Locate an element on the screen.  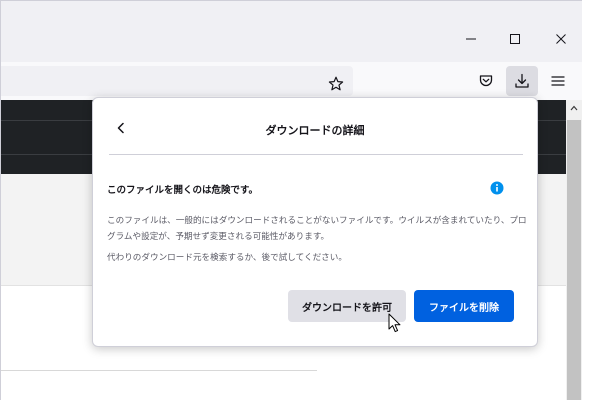
app-menu-button is located at coordinates (558, 81).